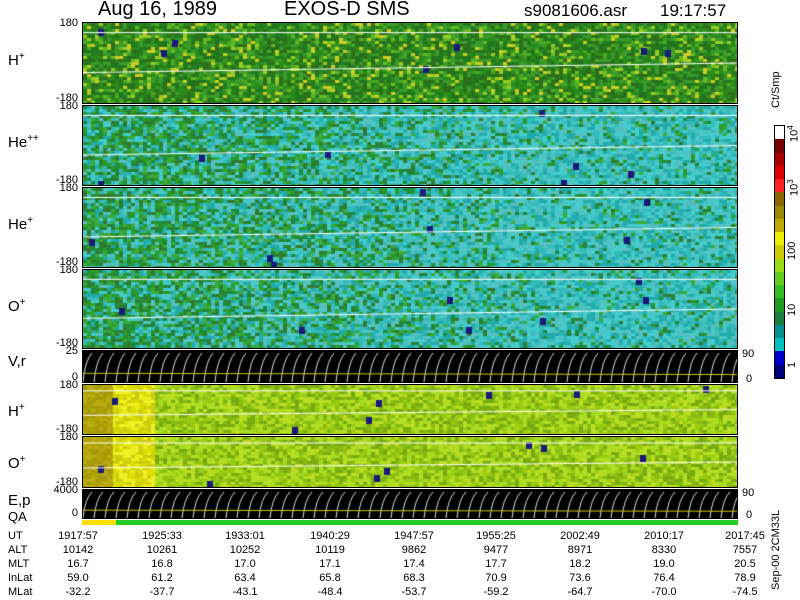 The image size is (800, 600). I want to click on panel-ep-label: E,p, so click(19, 500).